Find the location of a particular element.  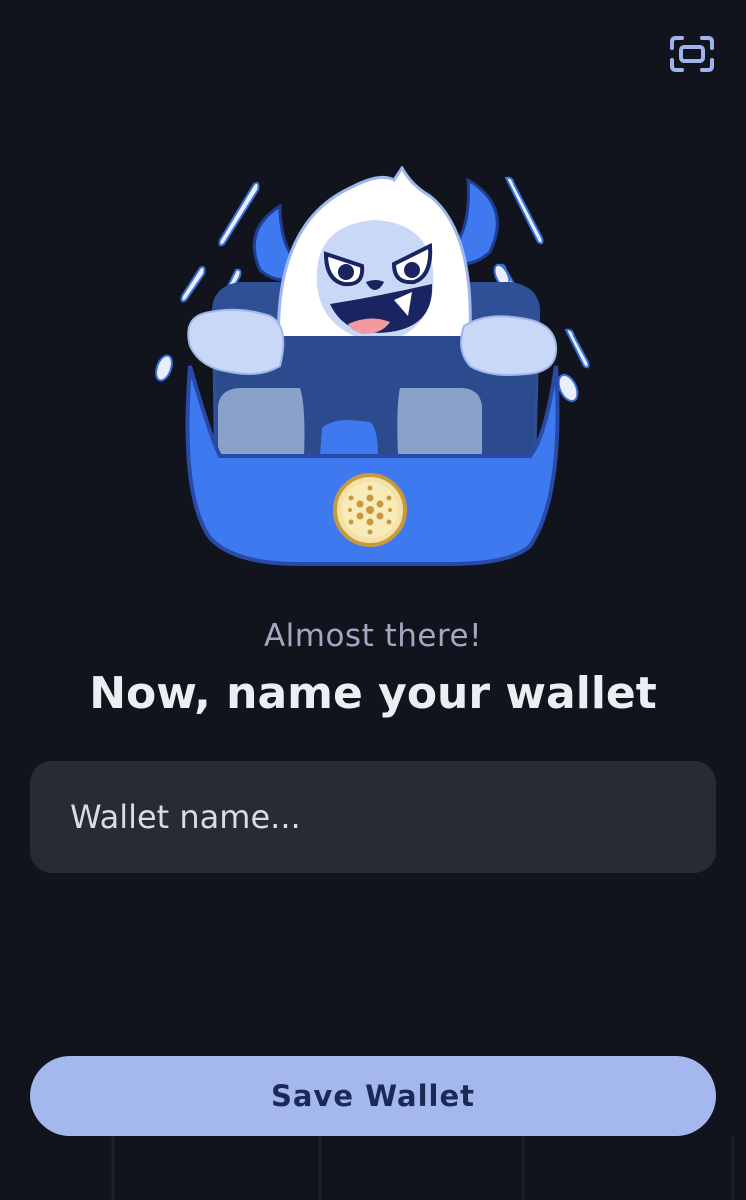

subtitle-text: Almost there! is located at coordinates (373, 636).